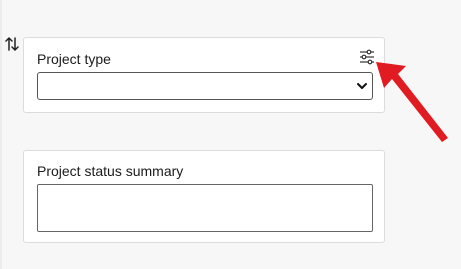  I want to click on project-status-summary-textarea, so click(205, 208).